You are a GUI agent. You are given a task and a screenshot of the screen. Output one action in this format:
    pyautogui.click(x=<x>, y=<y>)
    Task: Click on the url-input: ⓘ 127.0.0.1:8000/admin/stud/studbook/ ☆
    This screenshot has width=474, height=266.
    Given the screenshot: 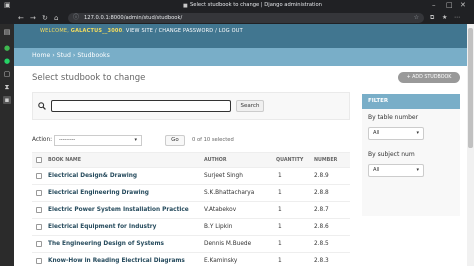 What is the action you would take?
    pyautogui.click(x=246, y=18)
    